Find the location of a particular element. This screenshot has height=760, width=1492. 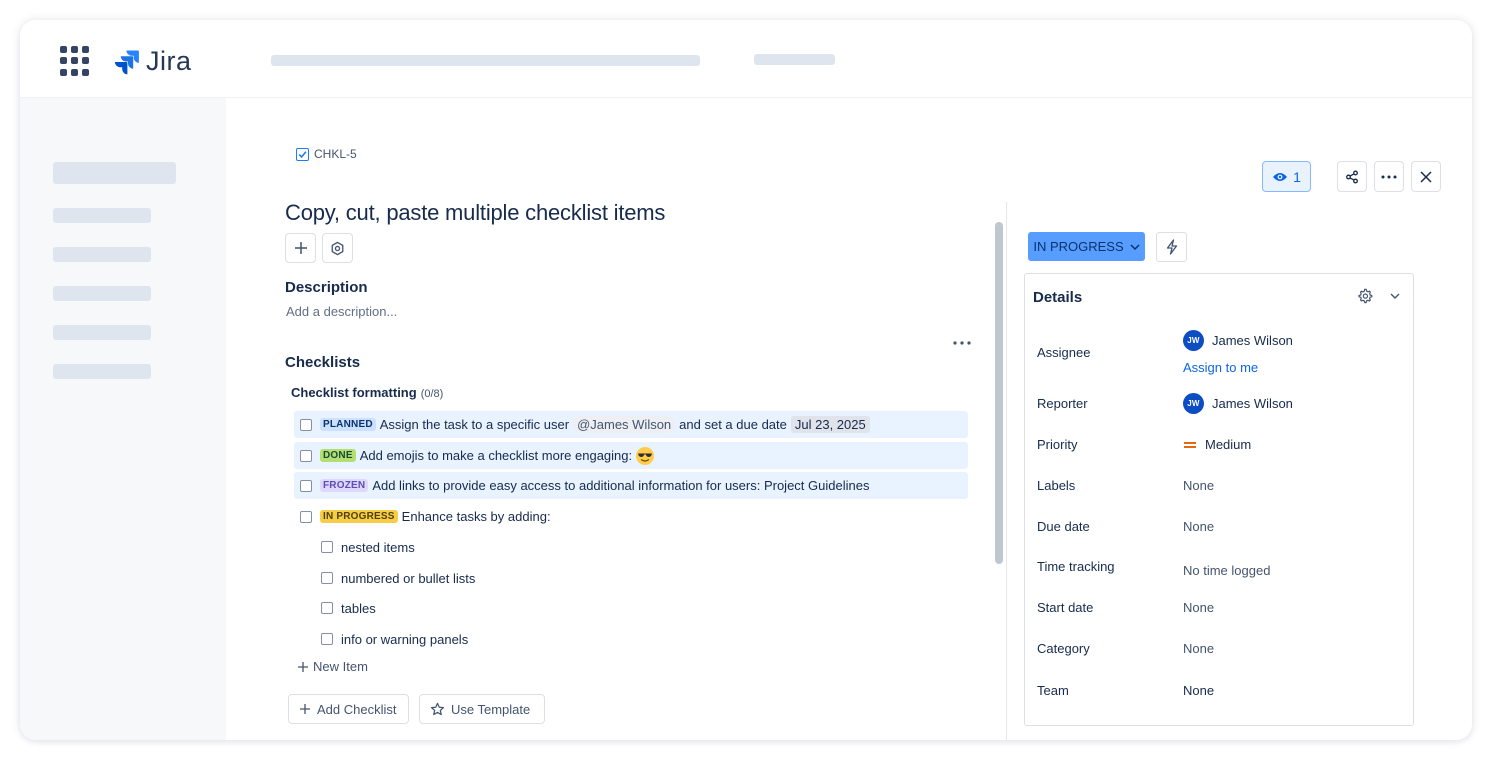

item-text: Enhance tasks by adding: is located at coordinates (476, 516).